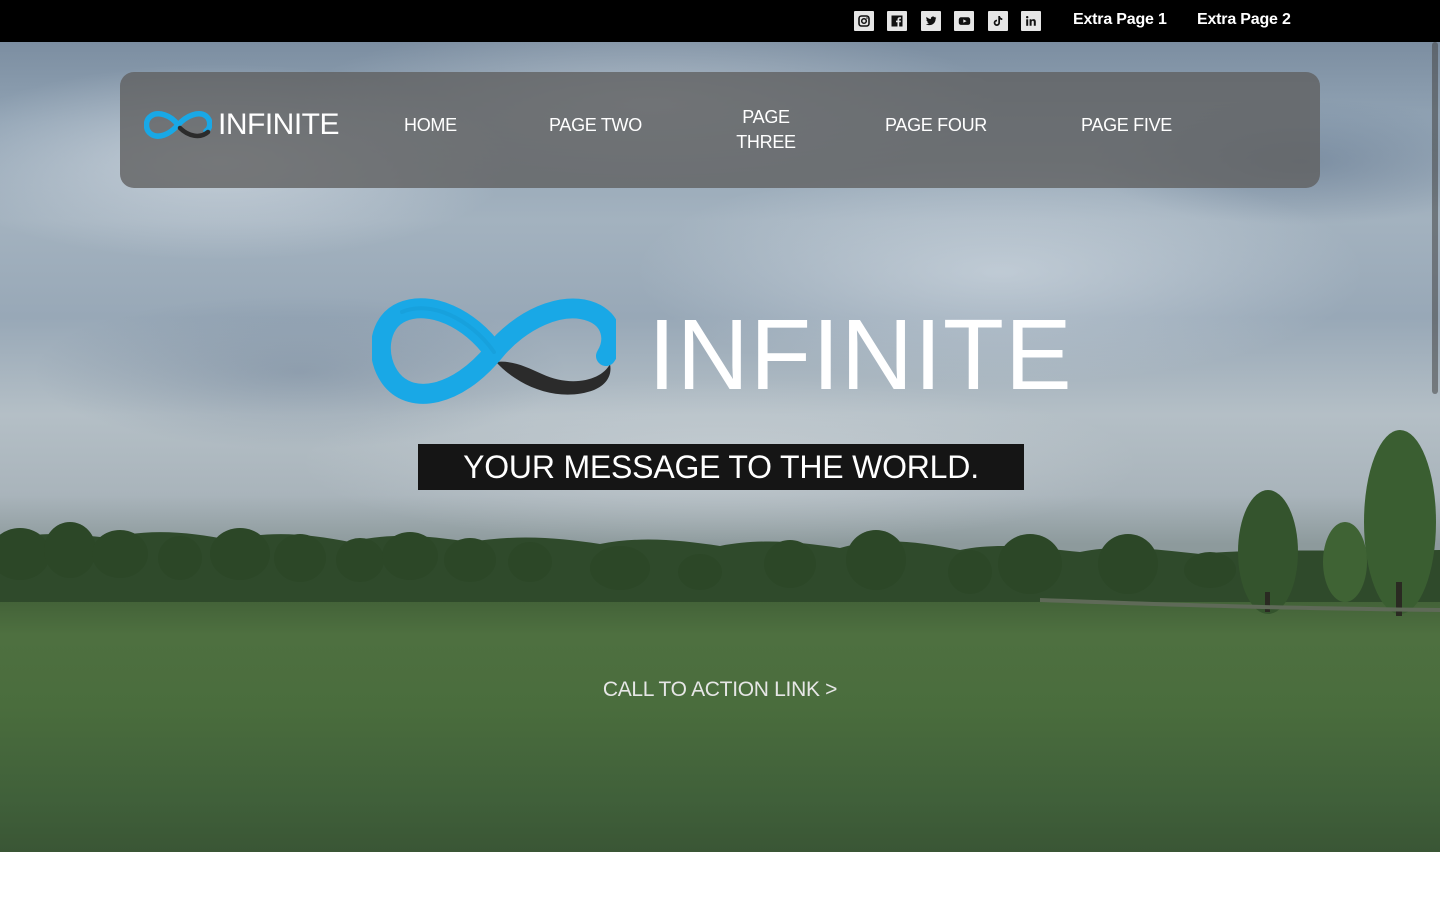  Describe the element at coordinates (897, 21) in the screenshot. I see `facebook-icon` at that location.